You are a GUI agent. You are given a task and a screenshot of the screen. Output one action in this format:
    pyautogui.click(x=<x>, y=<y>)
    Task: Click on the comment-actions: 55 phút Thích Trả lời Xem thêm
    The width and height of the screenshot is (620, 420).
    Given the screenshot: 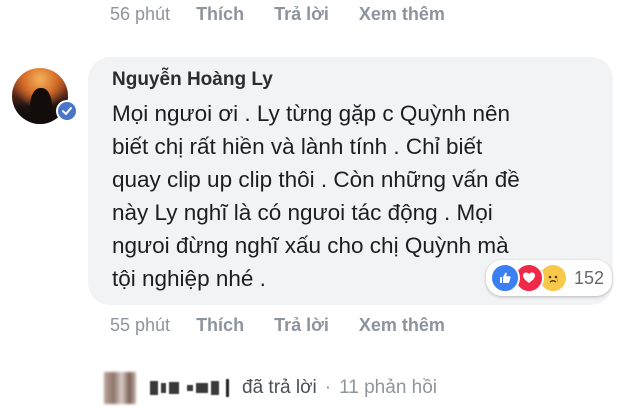 What is the action you would take?
    pyautogui.click(x=292, y=325)
    